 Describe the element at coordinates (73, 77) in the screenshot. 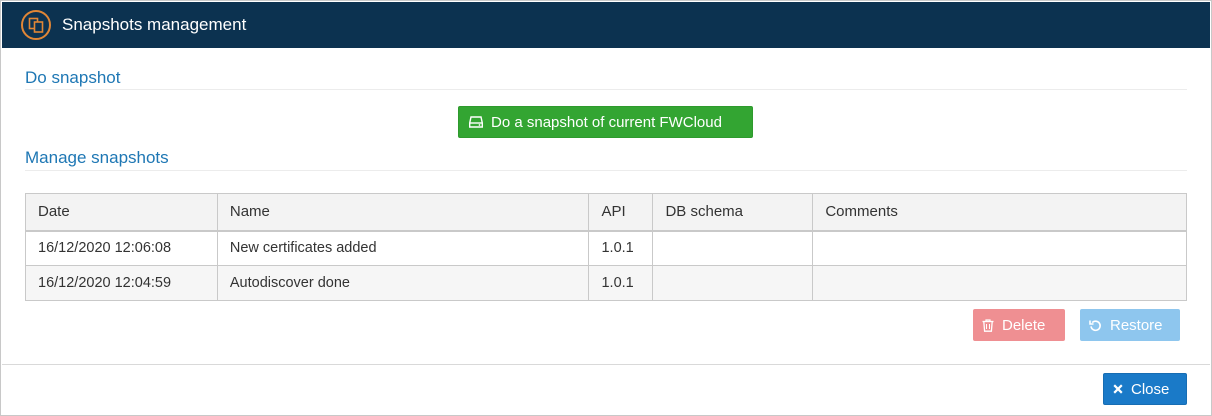

I see `do-snapshot-heading: Do snapshot` at that location.